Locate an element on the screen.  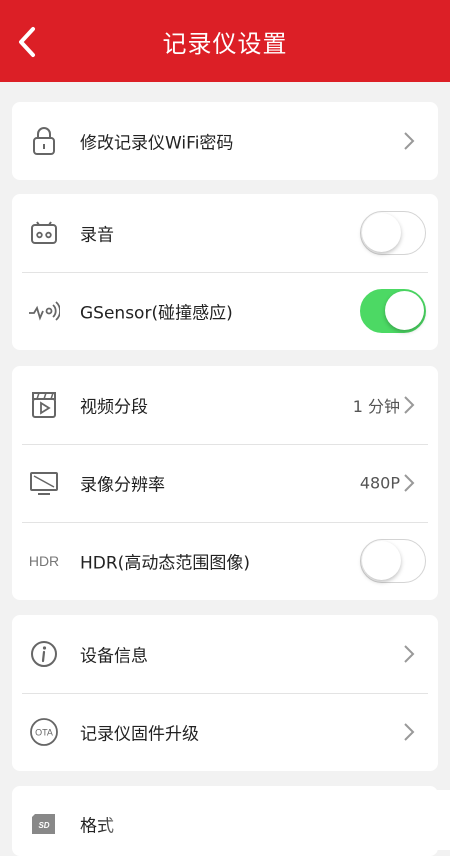
setting-gsensor: GSensor(碰撞感应) is located at coordinates (225, 311).